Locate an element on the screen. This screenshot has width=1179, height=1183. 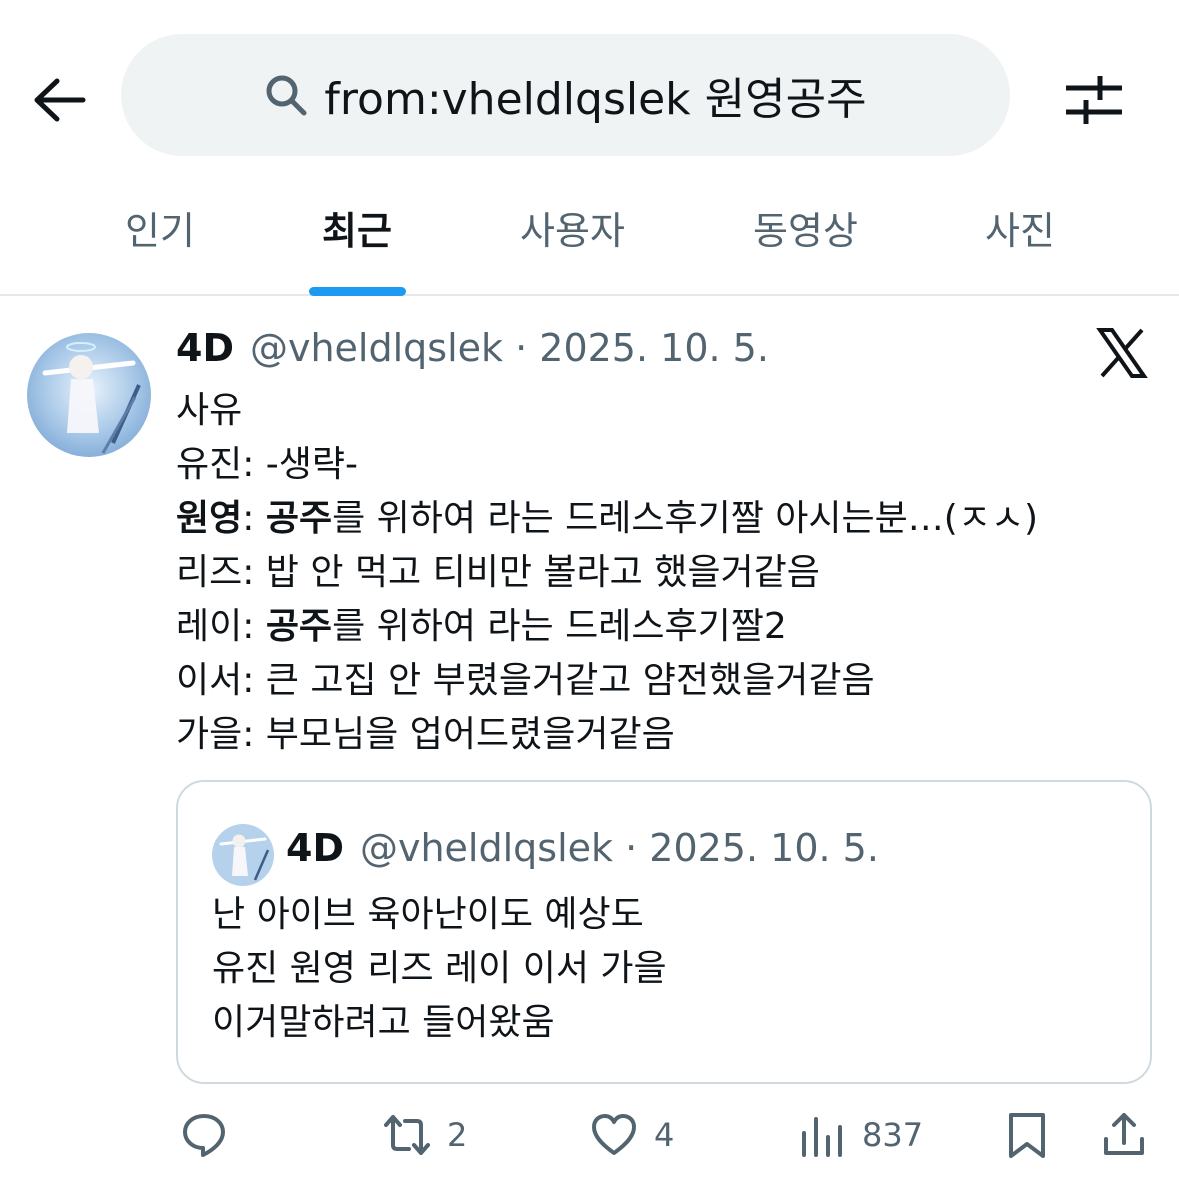
share-icon is located at coordinates (1124, 1134).